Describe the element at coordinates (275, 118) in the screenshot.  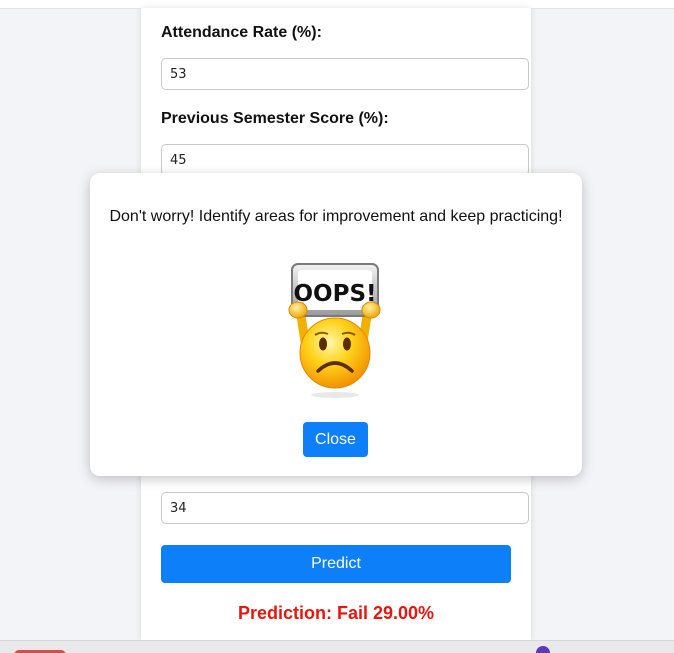
I see `previous-score-label: Previous Semester Score (%):` at that location.